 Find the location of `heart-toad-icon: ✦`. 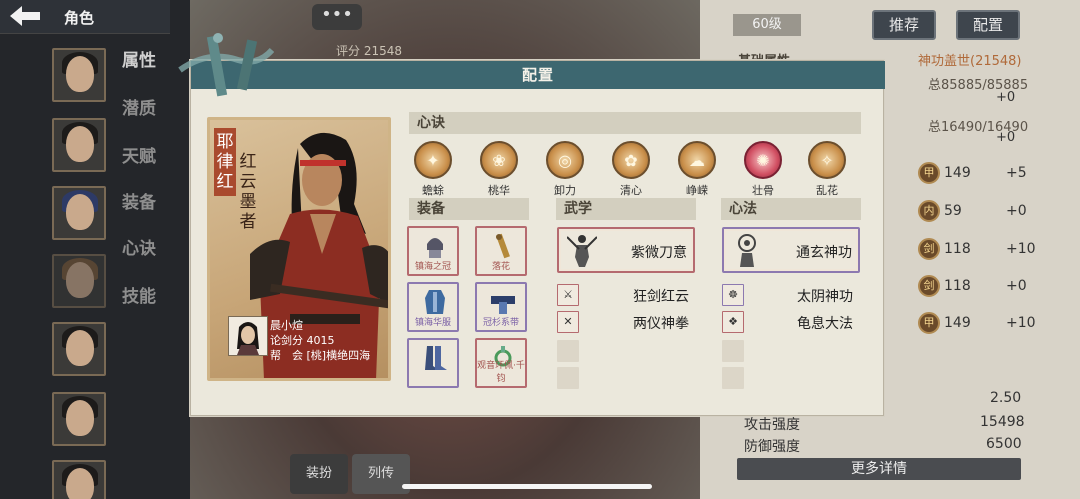

heart-toad-icon: ✦ is located at coordinates (433, 160).